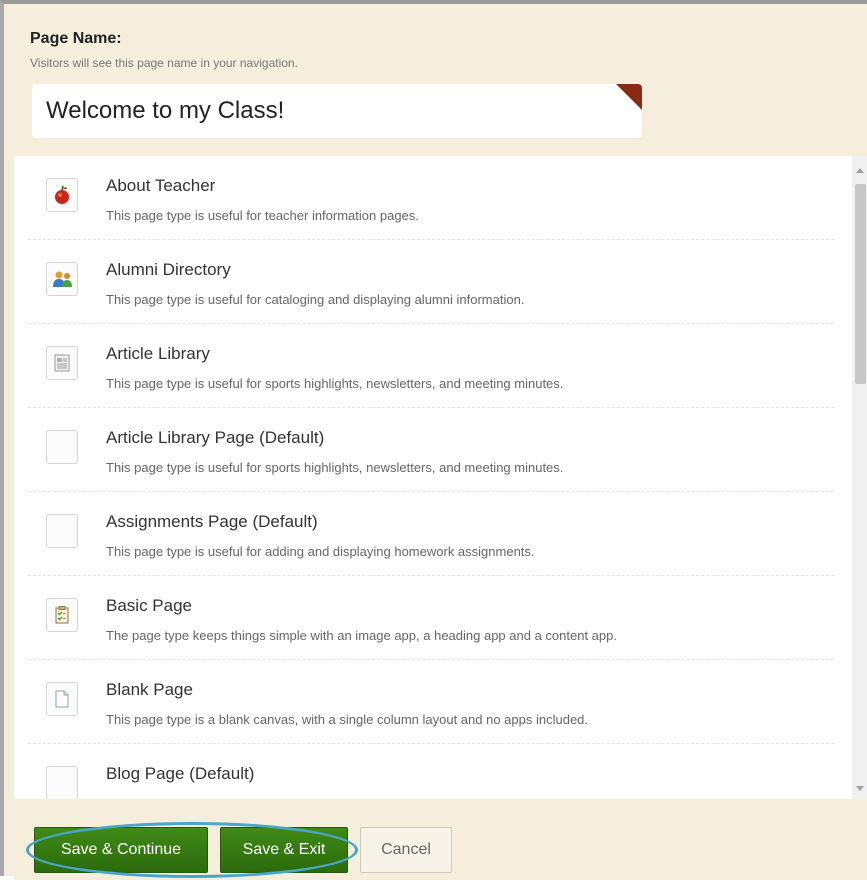  What do you see at coordinates (406, 850) in the screenshot?
I see `cancel-button: Cancel` at bounding box center [406, 850].